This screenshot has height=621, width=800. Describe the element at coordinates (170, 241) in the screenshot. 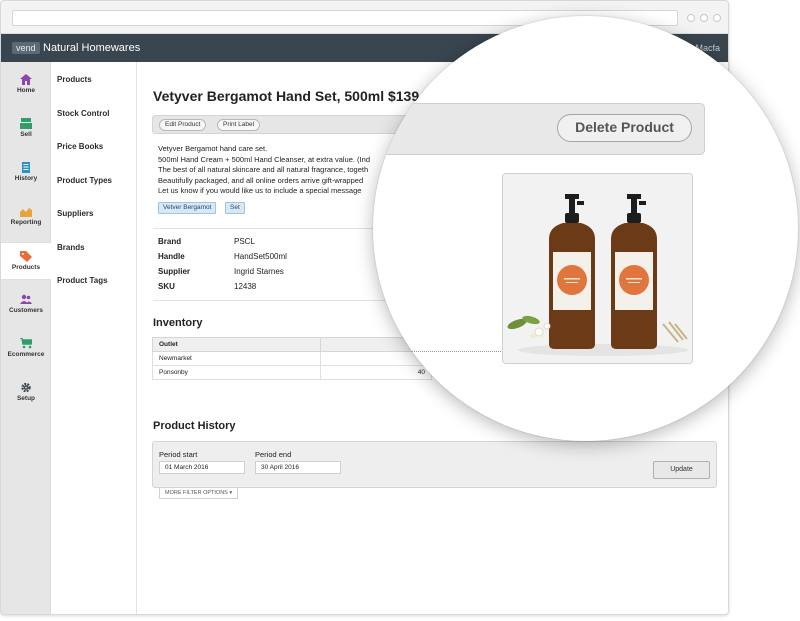

I see `attr-label: Brand` at that location.